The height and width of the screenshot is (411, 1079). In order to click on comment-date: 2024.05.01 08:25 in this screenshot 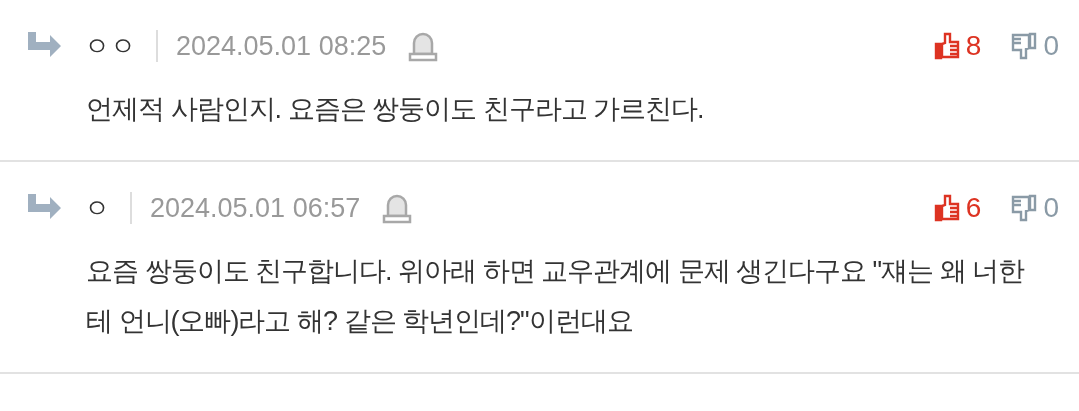, I will do `click(281, 46)`.